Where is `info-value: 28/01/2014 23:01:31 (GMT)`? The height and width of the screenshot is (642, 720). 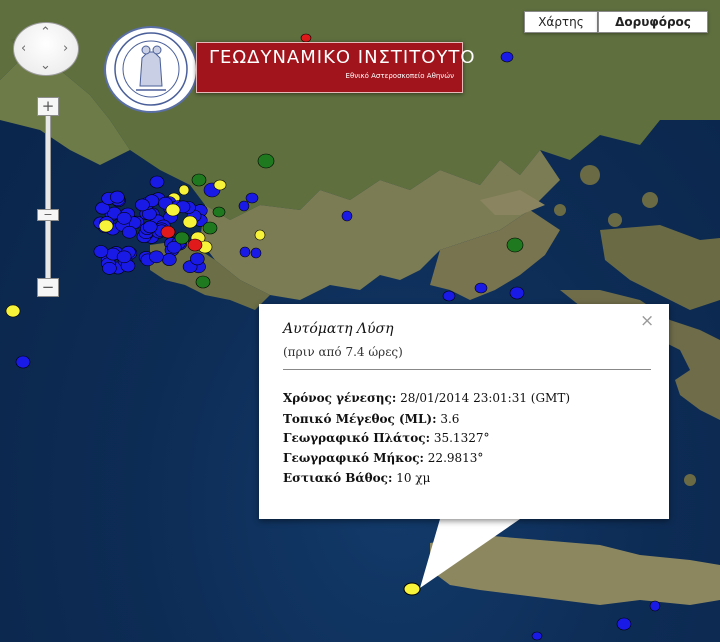
info-value: 28/01/2014 23:01:31 (GMT) is located at coordinates (485, 398).